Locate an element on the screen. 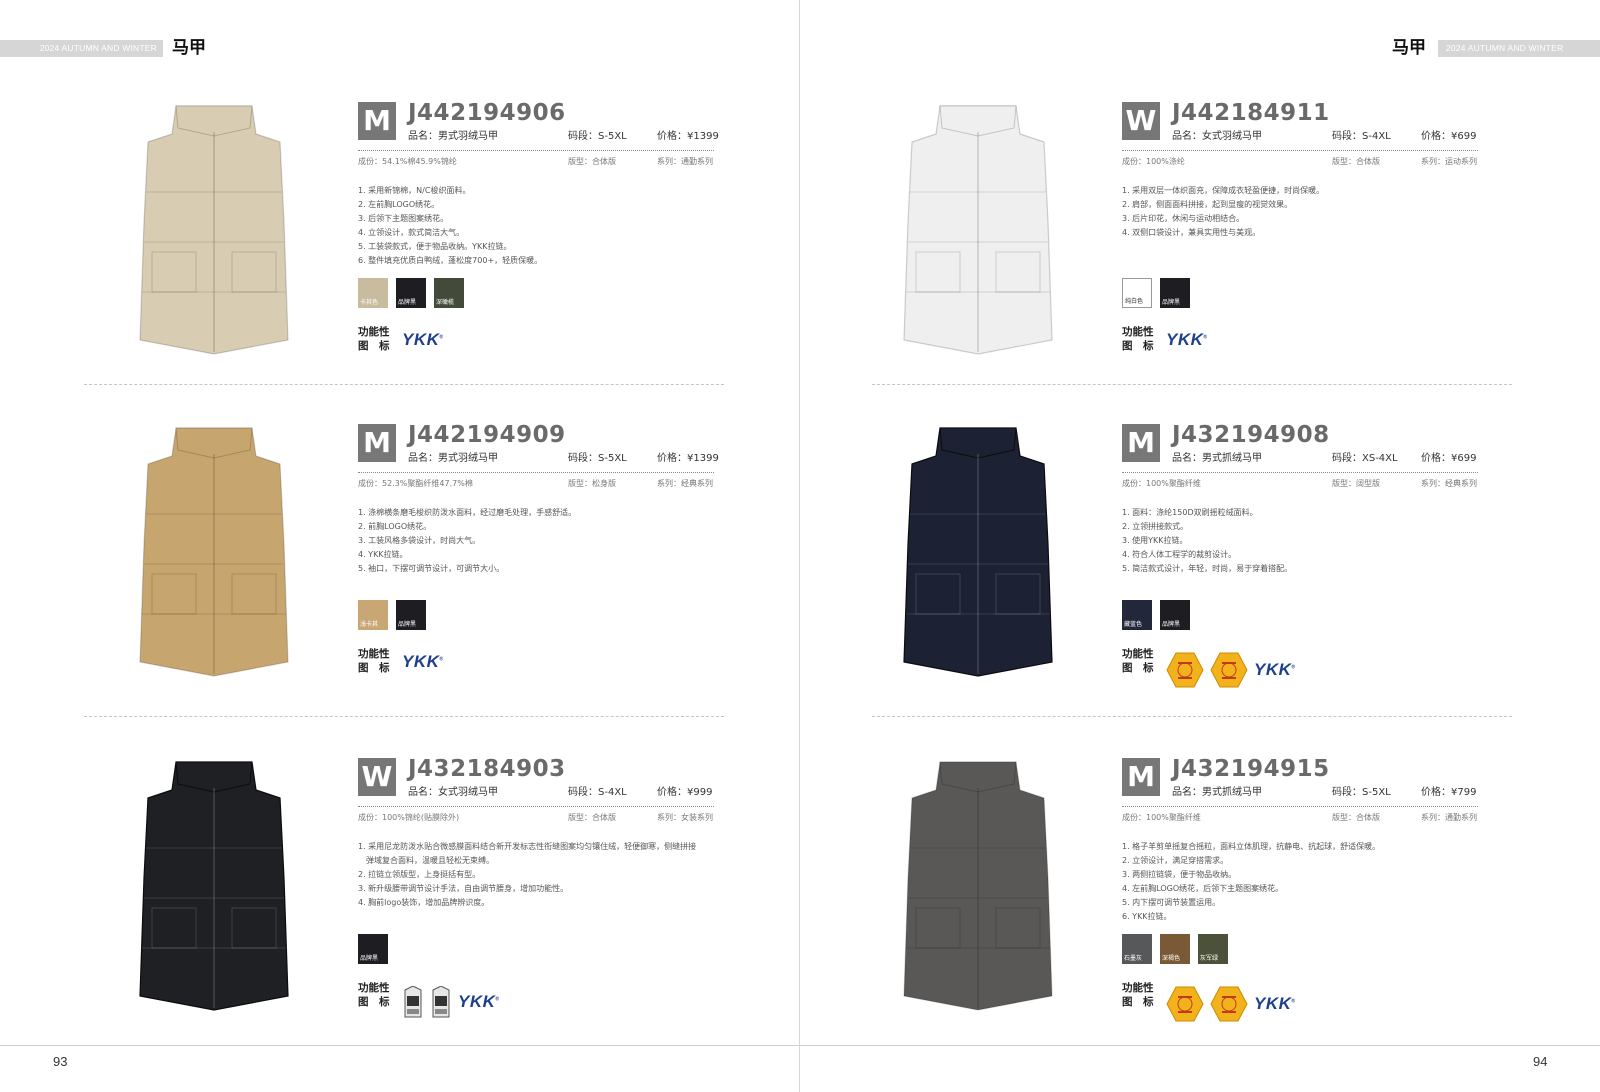  material: 成份：100%聚酯纤维 is located at coordinates (1161, 483).